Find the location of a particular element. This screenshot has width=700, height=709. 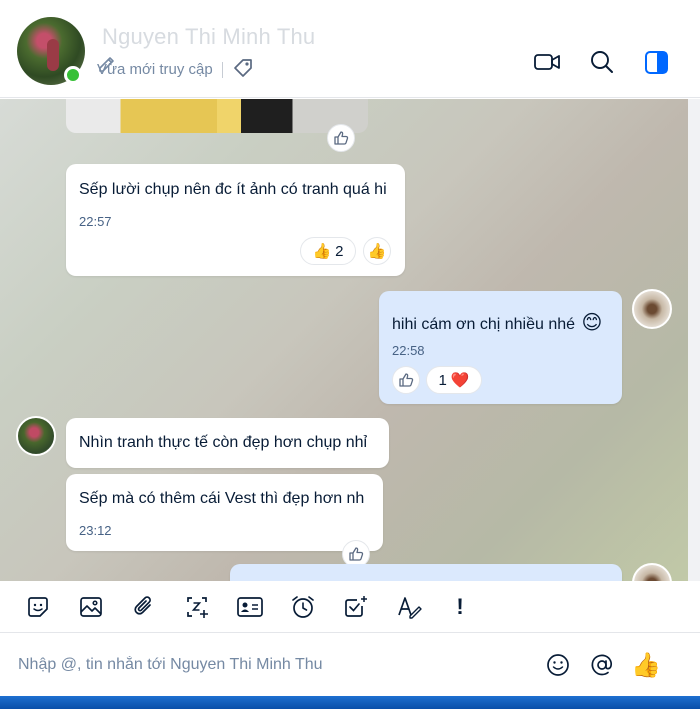

urgent-icon: ! is located at coordinates (460, 606).